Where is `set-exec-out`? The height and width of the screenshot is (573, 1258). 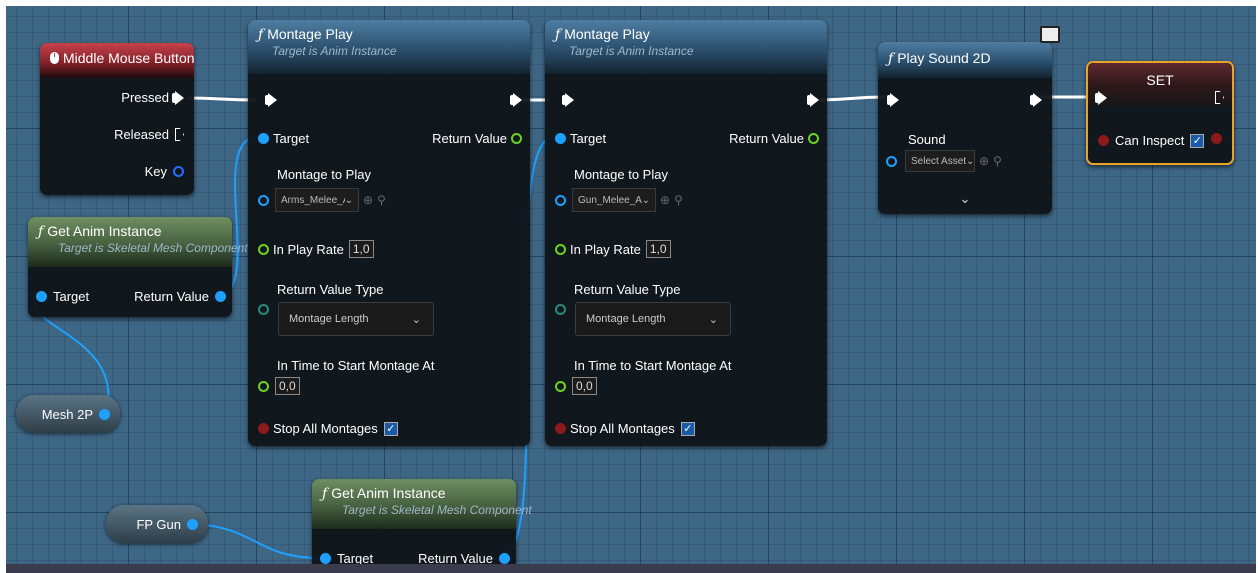
set-exec-out is located at coordinates (1219, 97).